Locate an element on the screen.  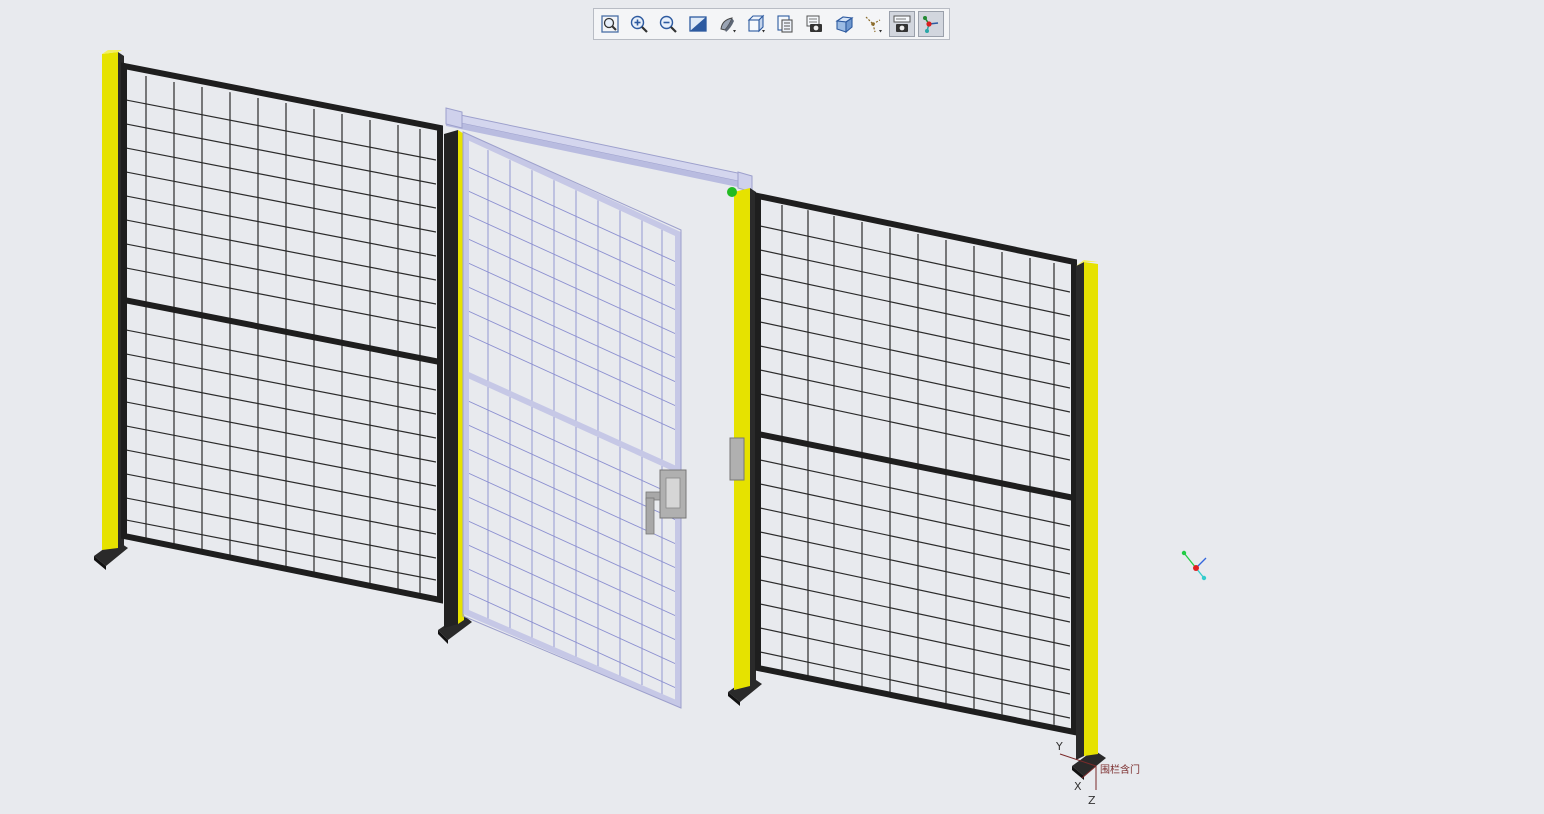
zoom-out-icon is located at coordinates (669, 24).